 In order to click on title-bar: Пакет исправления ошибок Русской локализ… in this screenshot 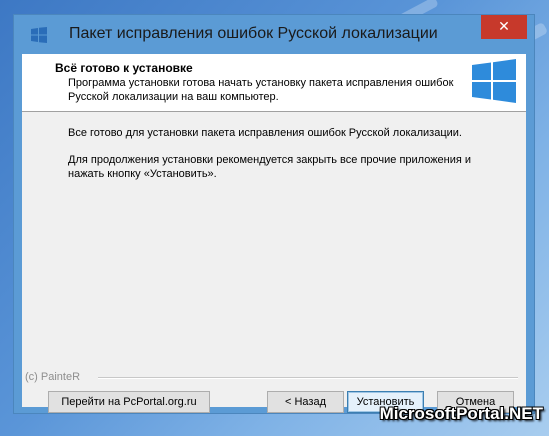, I will do `click(274, 34)`.